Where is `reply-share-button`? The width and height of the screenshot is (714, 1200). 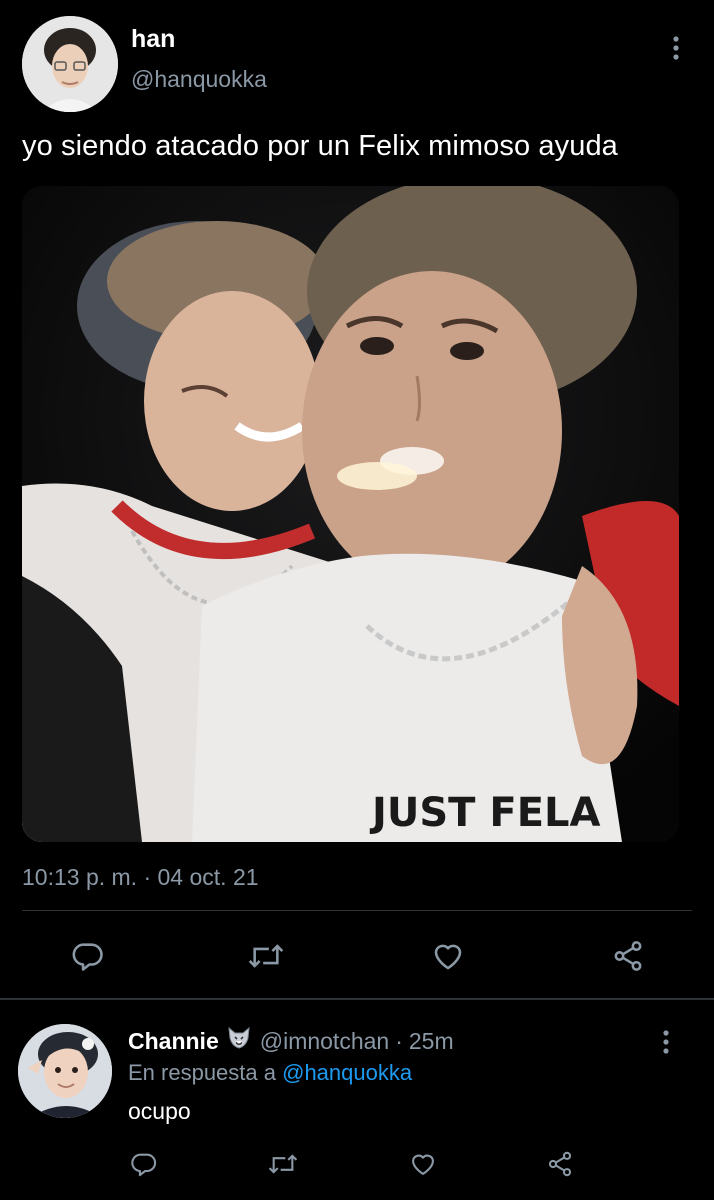
reply-share-button is located at coordinates (560, 1164).